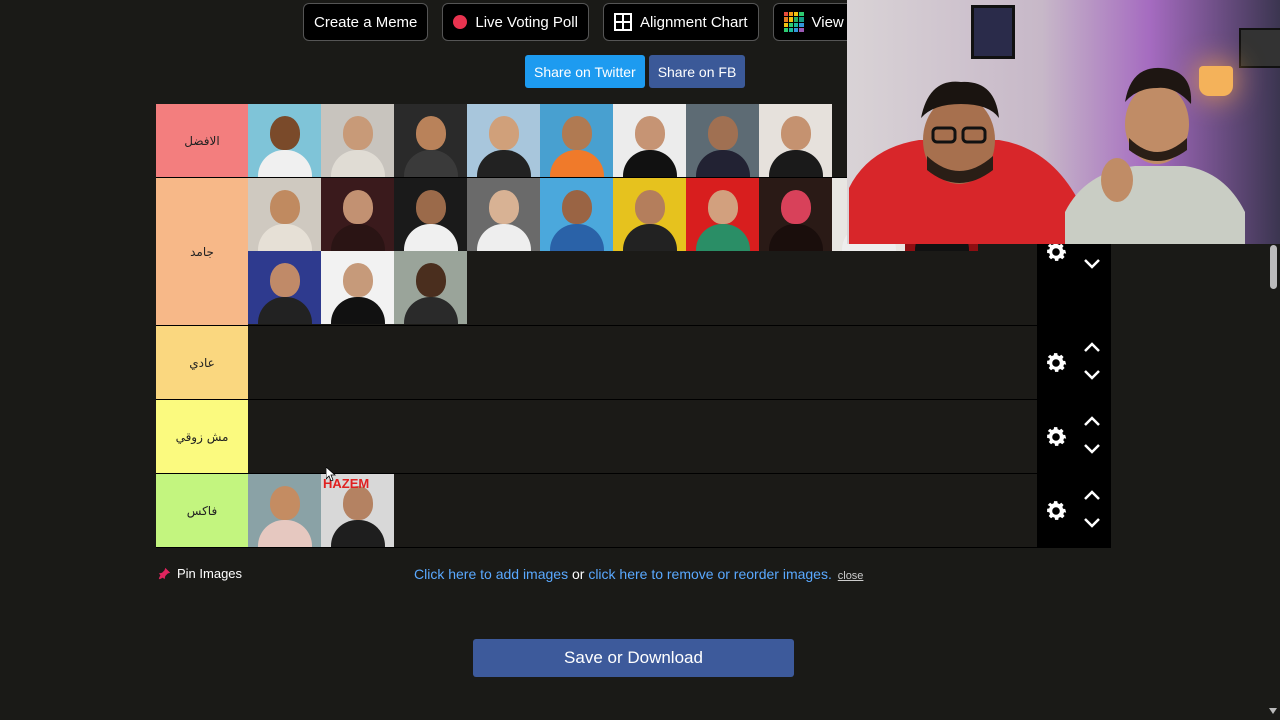  I want to click on tier-item-image: HAZEM, so click(357, 510).